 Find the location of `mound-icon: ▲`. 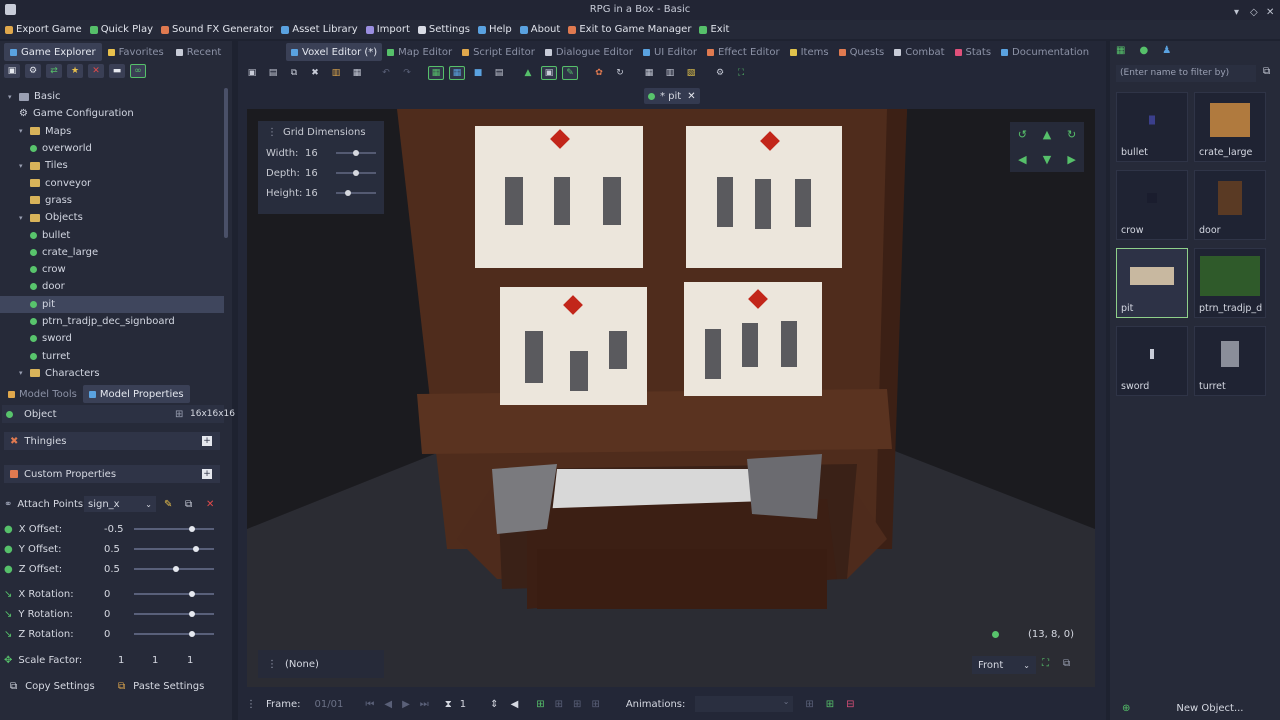

mound-icon: ▲ is located at coordinates (528, 73).